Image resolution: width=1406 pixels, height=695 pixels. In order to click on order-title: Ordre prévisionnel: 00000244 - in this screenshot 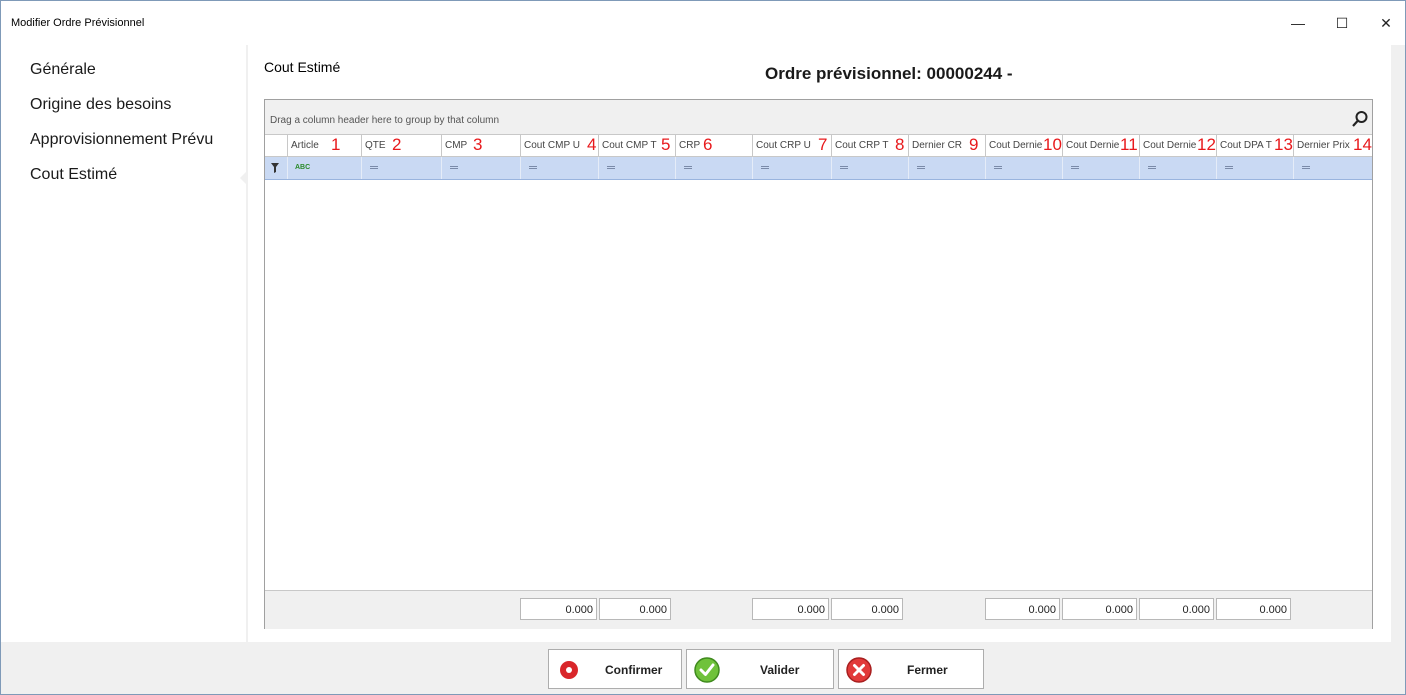, I will do `click(889, 73)`.